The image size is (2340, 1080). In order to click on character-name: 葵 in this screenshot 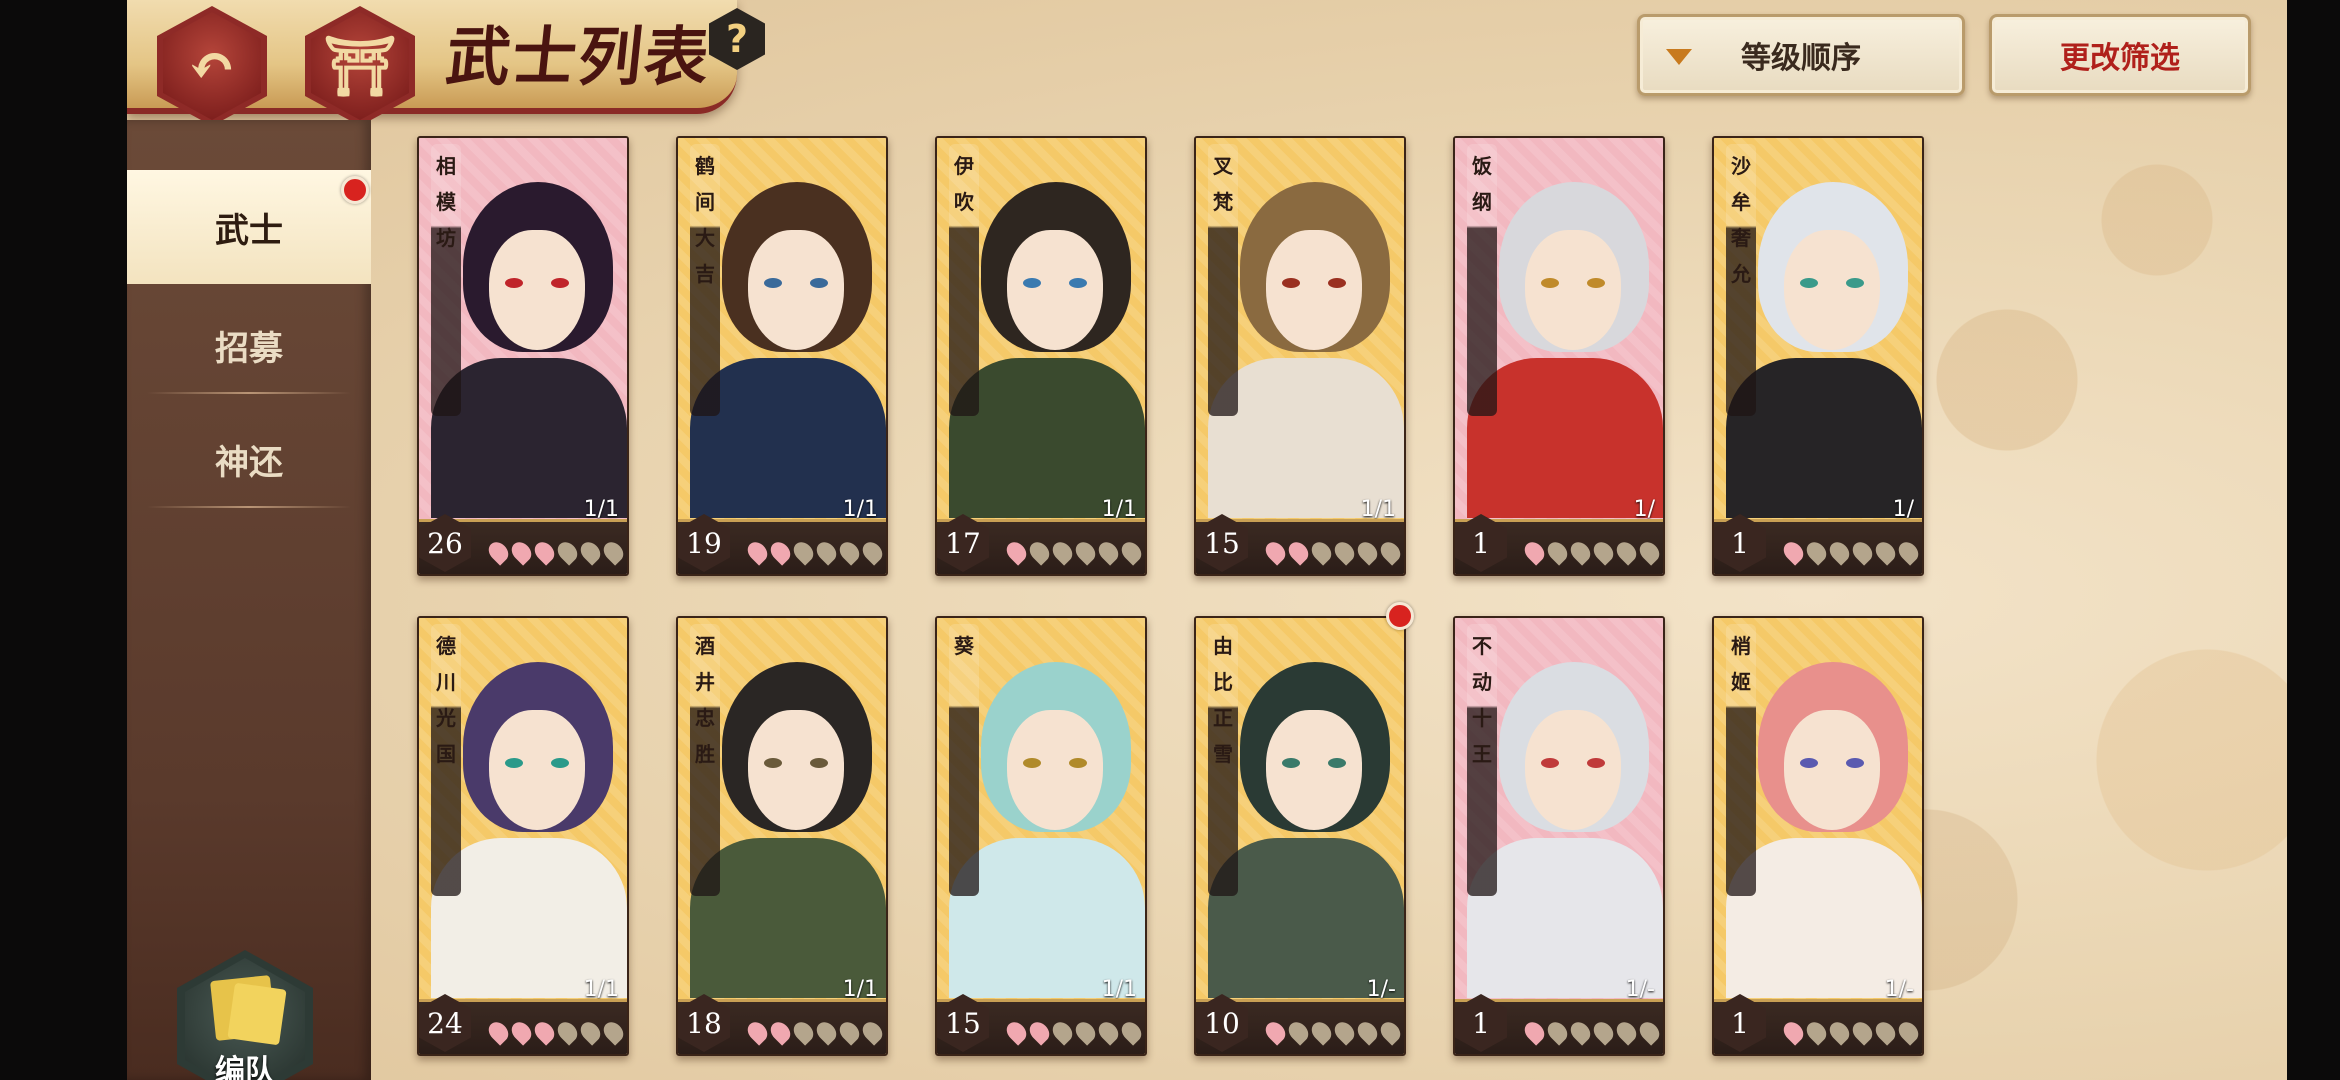, I will do `click(964, 646)`.